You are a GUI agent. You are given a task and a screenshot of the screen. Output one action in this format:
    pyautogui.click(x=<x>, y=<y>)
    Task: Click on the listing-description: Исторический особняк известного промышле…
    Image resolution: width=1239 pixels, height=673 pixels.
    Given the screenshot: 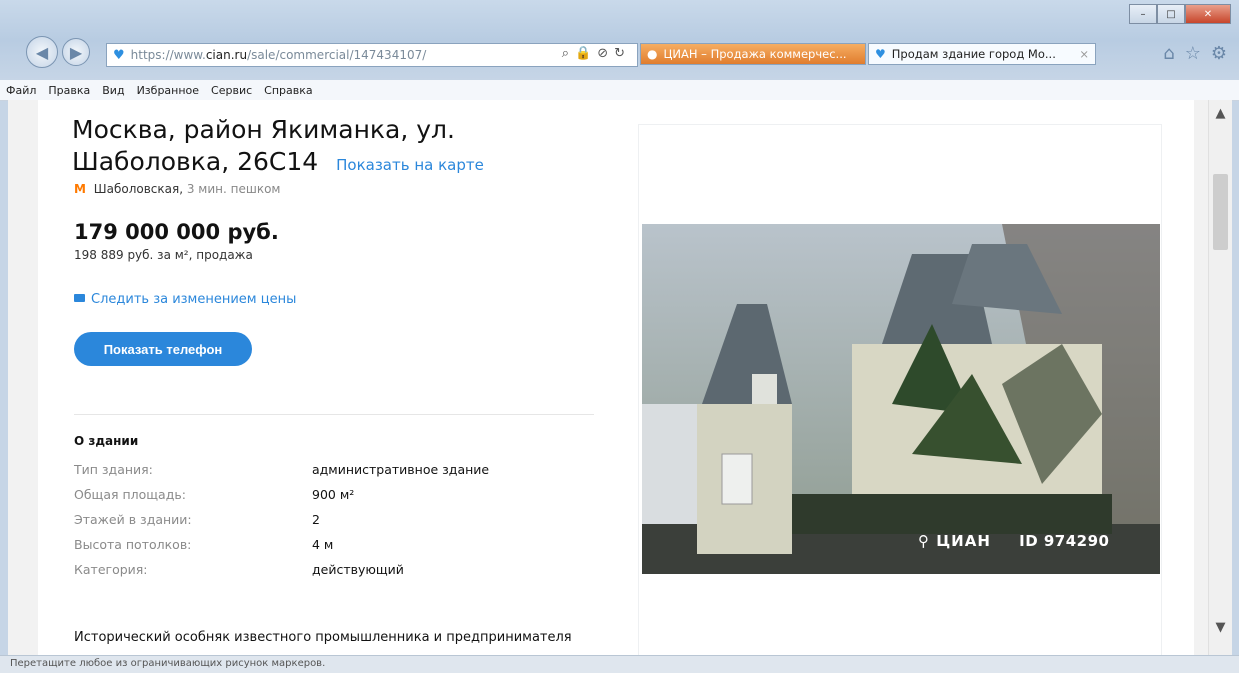 What is the action you would take?
    pyautogui.click(x=323, y=637)
    